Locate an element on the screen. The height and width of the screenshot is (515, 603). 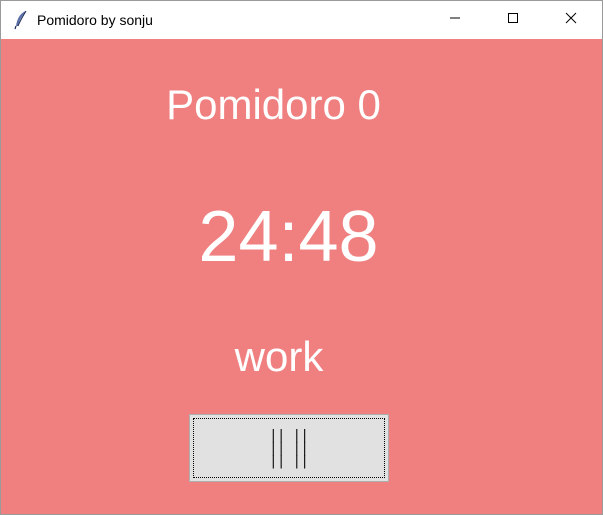
close-button is located at coordinates (571, 20).